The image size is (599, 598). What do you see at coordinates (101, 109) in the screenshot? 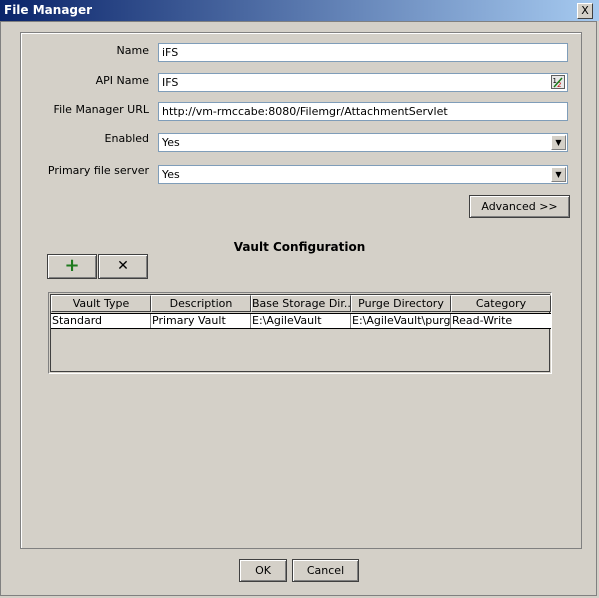
I see `url-label: File Manager URL` at bounding box center [101, 109].